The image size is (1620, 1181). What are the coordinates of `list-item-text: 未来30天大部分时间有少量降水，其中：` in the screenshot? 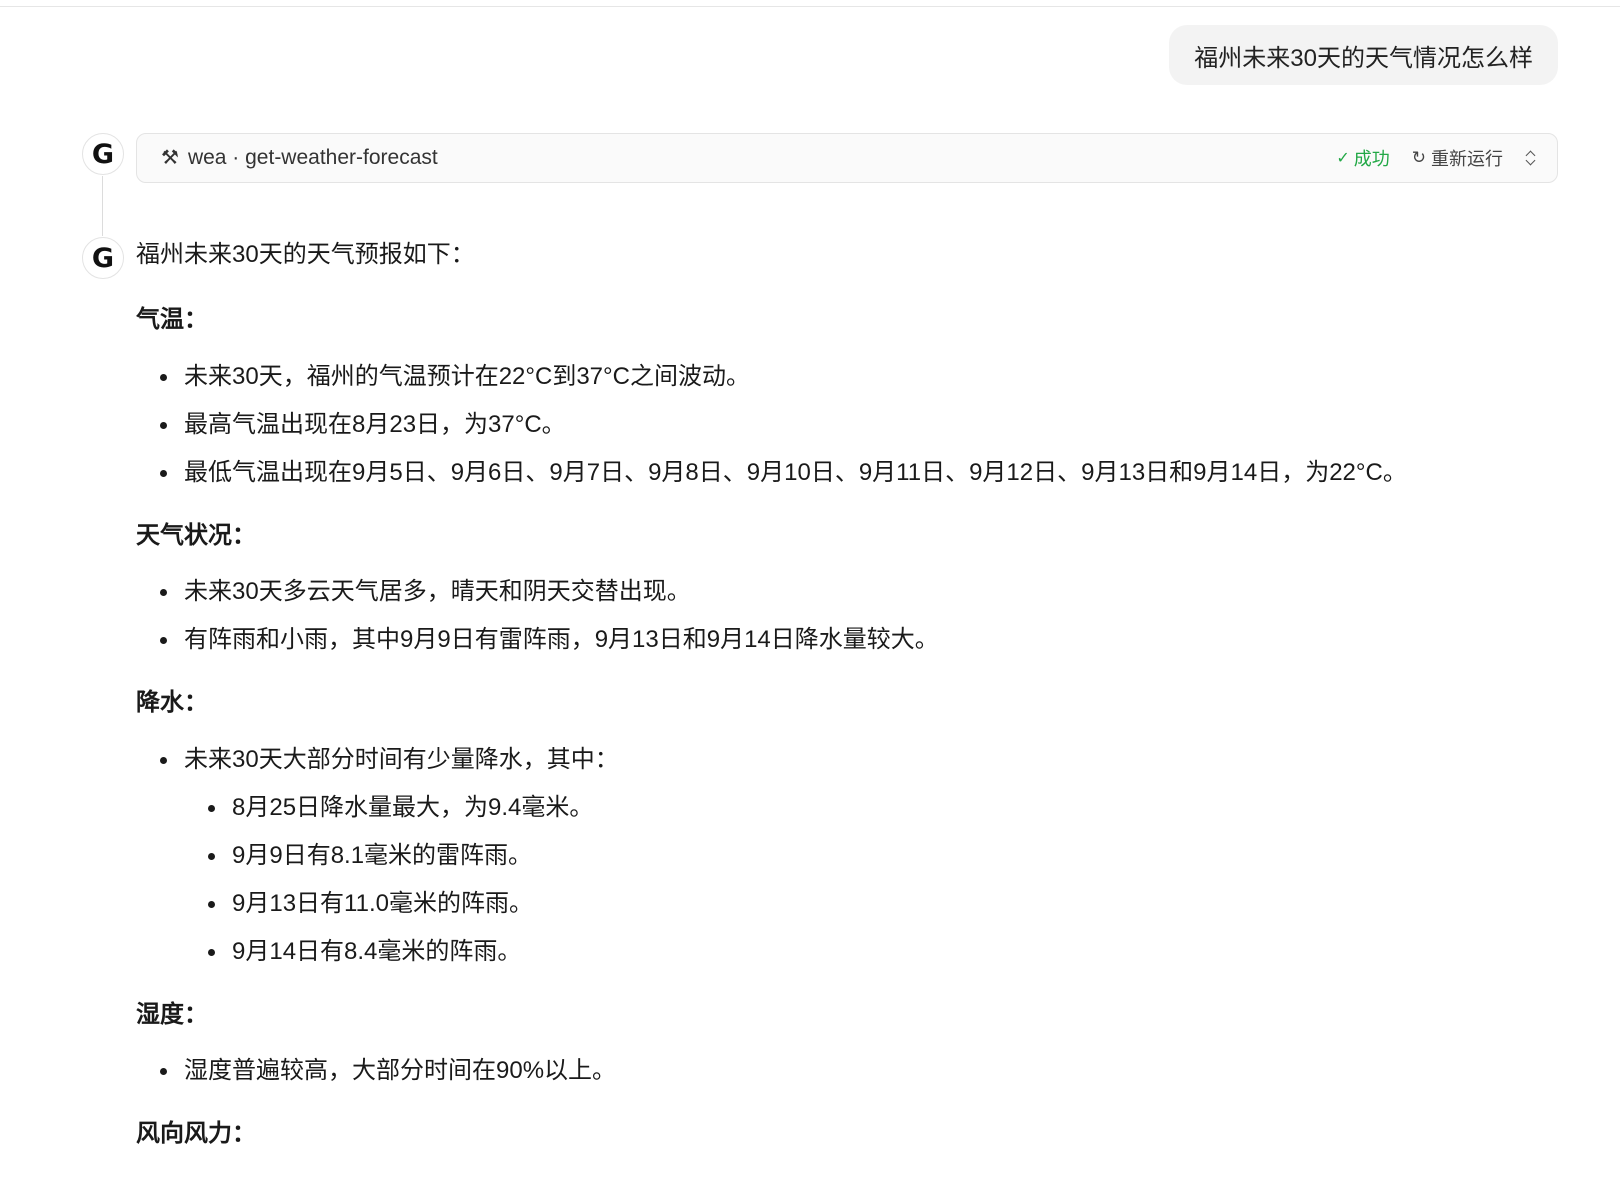 It's located at (401, 759).